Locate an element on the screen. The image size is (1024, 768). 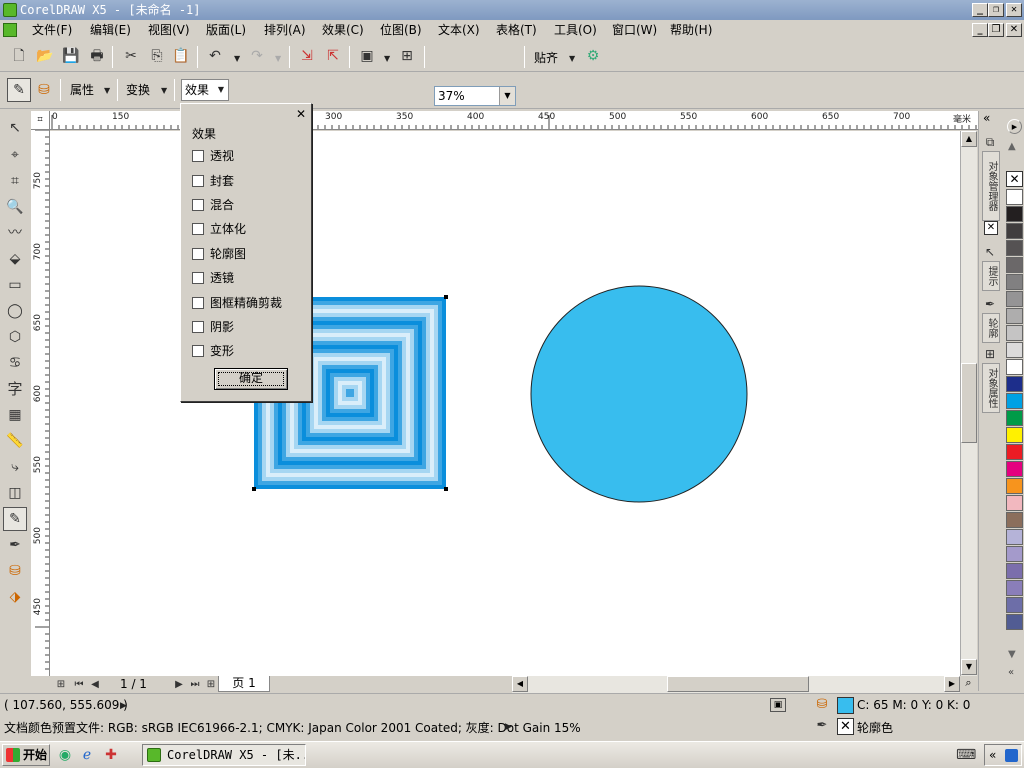
effect-blend-checkbox: 混合 is located at coordinates (213, 205).